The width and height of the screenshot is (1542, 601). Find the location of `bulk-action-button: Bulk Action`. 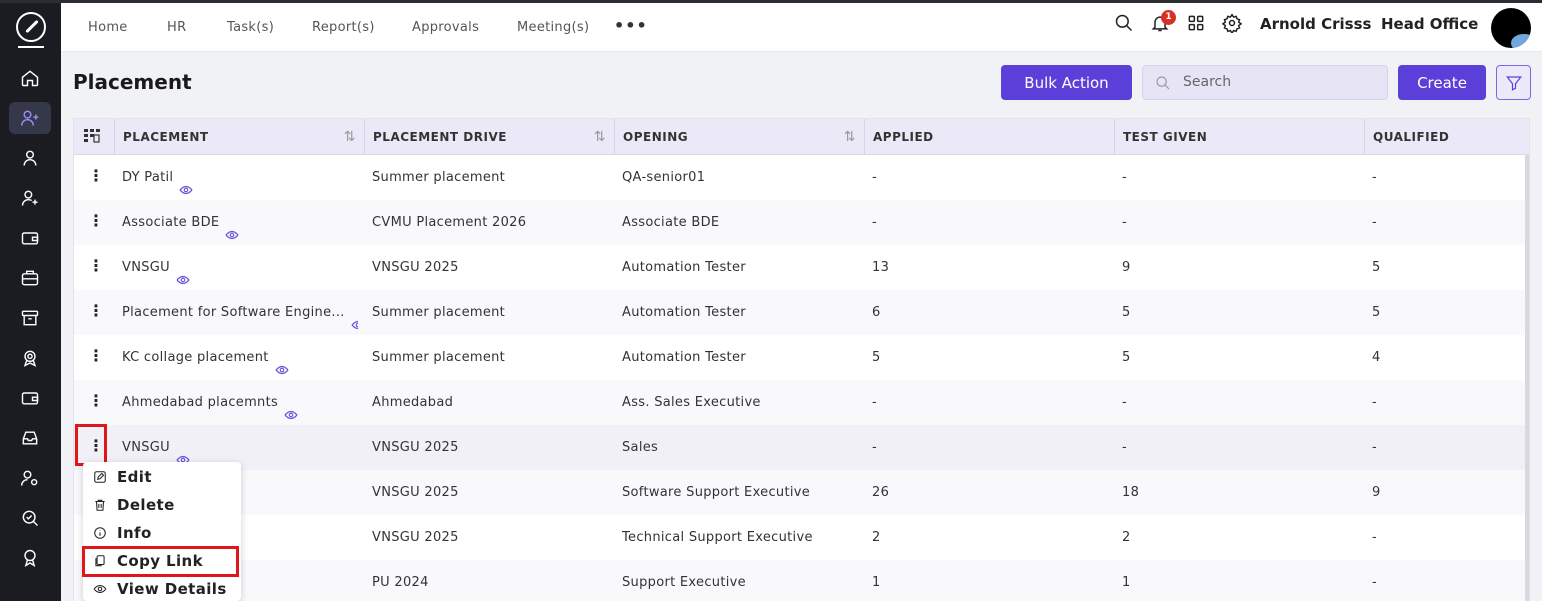

bulk-action-button: Bulk Action is located at coordinates (1066, 82).